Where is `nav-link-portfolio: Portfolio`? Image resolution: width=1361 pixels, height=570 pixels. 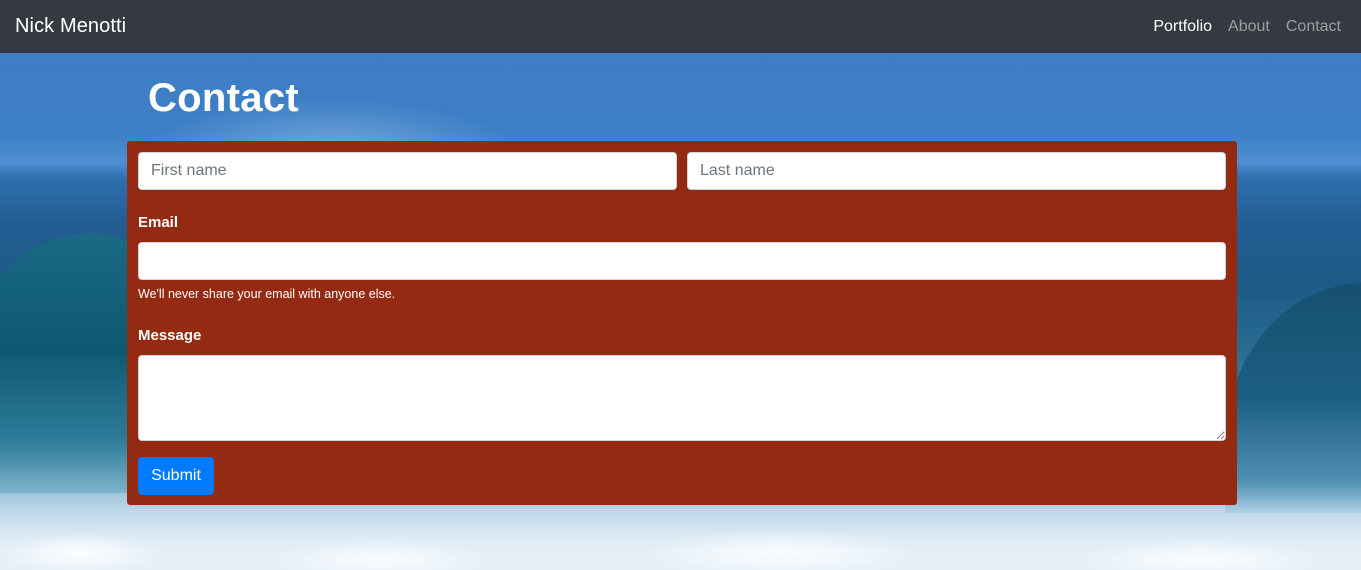 nav-link-portfolio: Portfolio is located at coordinates (1174, 27).